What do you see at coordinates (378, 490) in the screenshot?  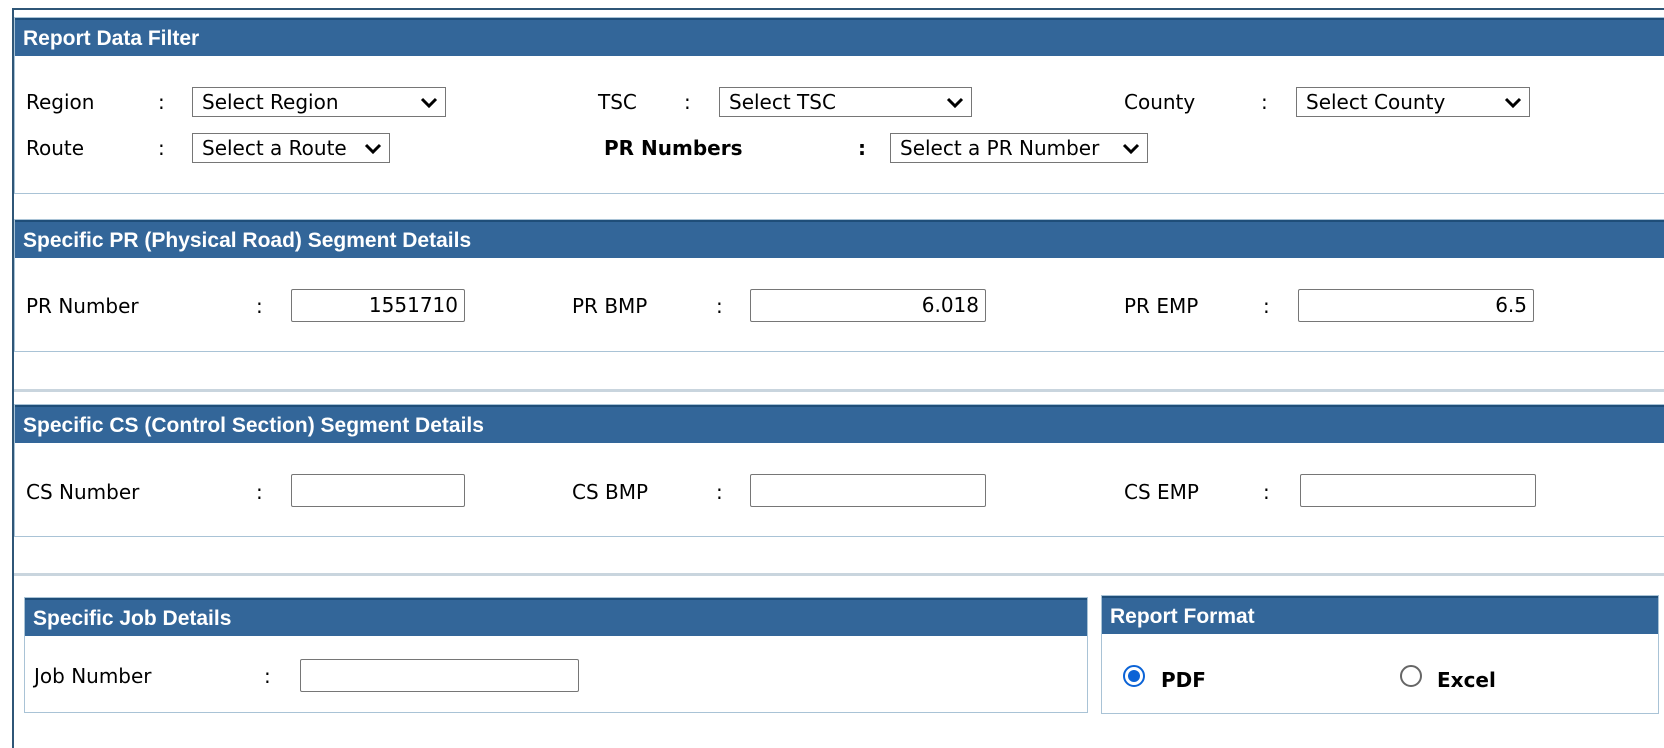 I see `cs-number-input` at bounding box center [378, 490].